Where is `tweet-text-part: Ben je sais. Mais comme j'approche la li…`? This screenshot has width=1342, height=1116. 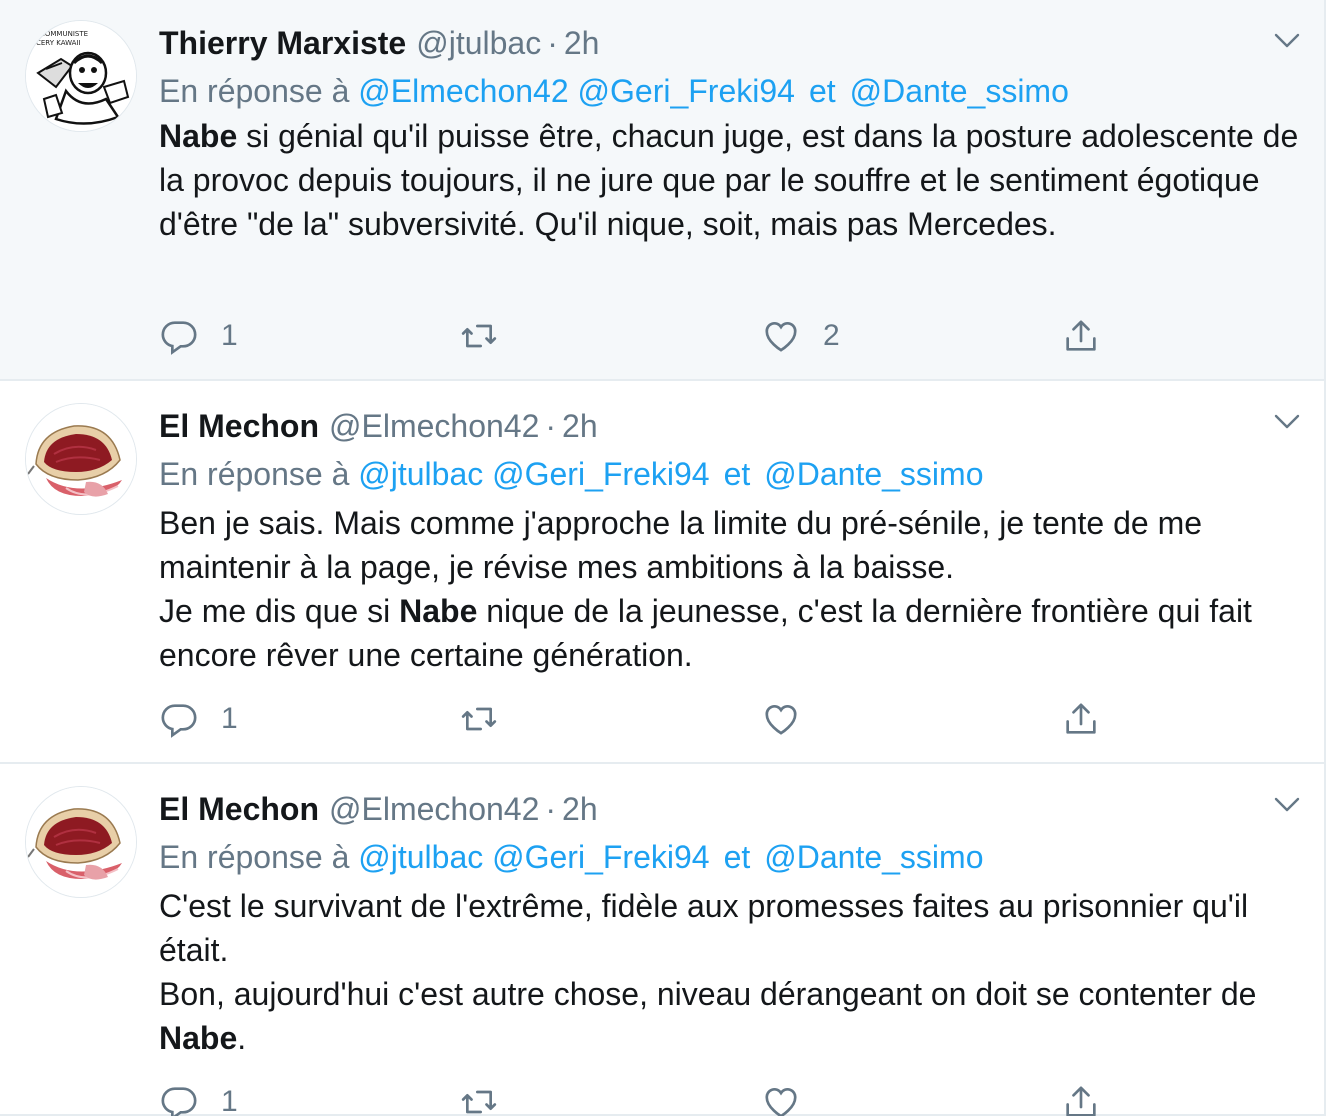 tweet-text-part: Ben je sais. Mais comme j'approche la li… is located at coordinates (681, 545).